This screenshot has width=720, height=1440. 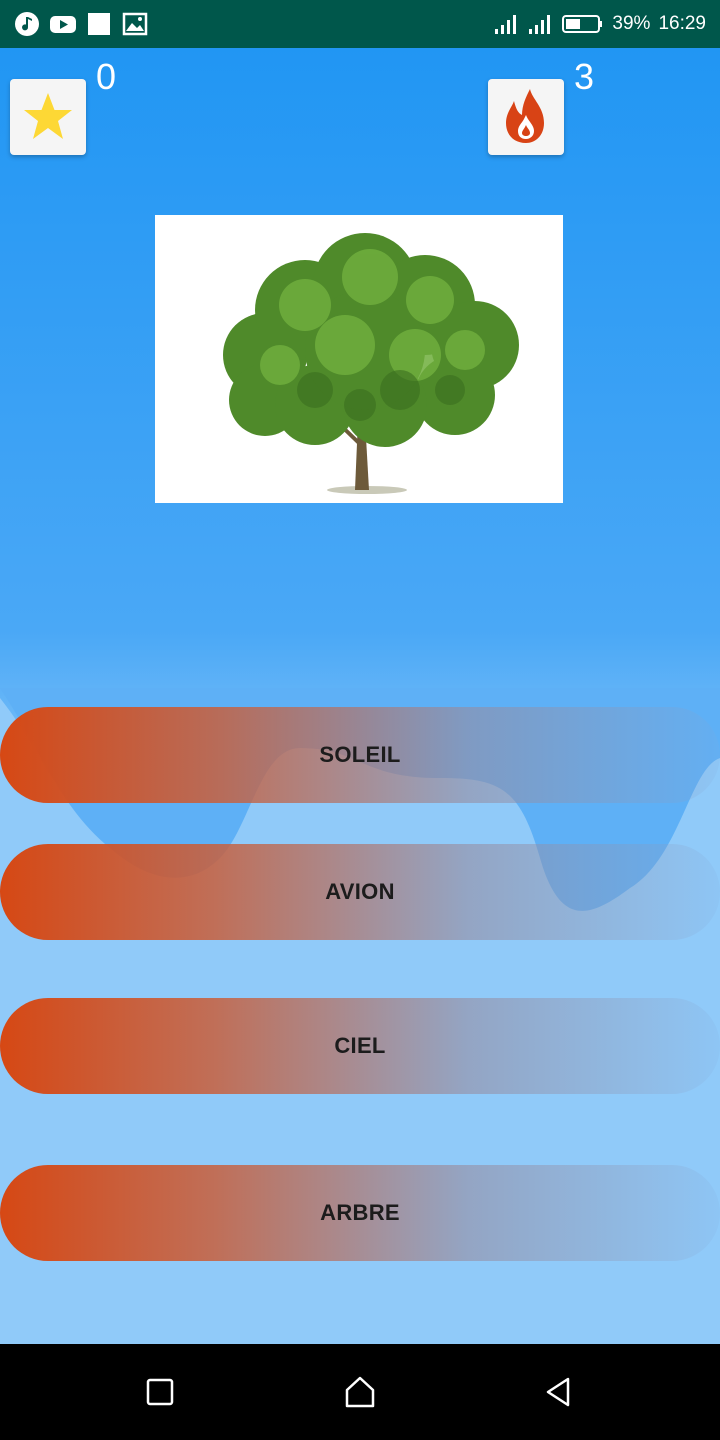 I want to click on square-notification-icon, so click(x=99, y=24).